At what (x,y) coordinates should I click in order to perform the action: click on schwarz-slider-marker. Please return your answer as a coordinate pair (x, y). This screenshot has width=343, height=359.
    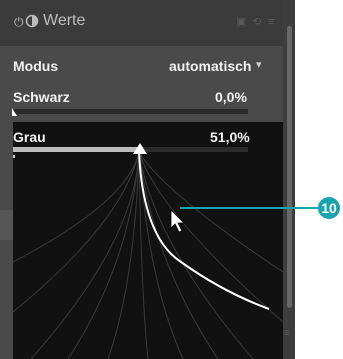
    Looking at the image, I should click on (15, 112).